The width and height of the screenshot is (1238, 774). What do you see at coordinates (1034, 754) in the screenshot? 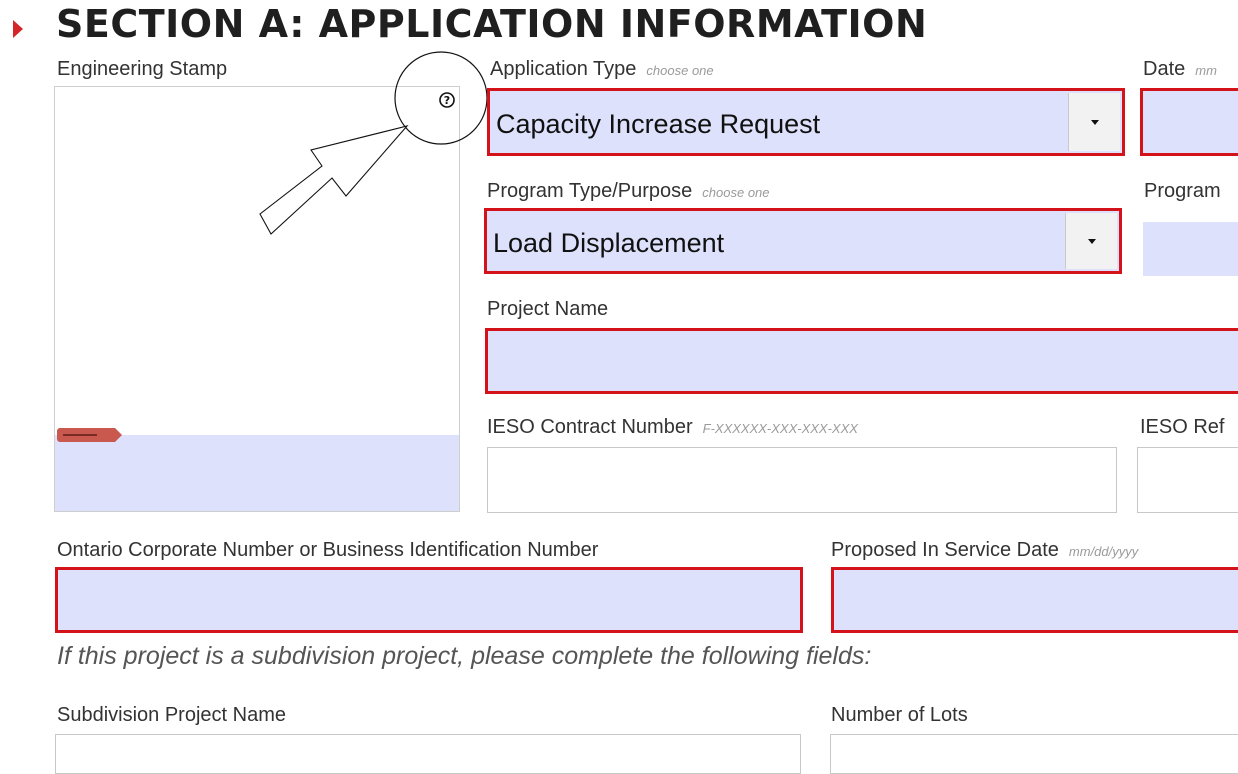
I see `number-of-lots-field` at bounding box center [1034, 754].